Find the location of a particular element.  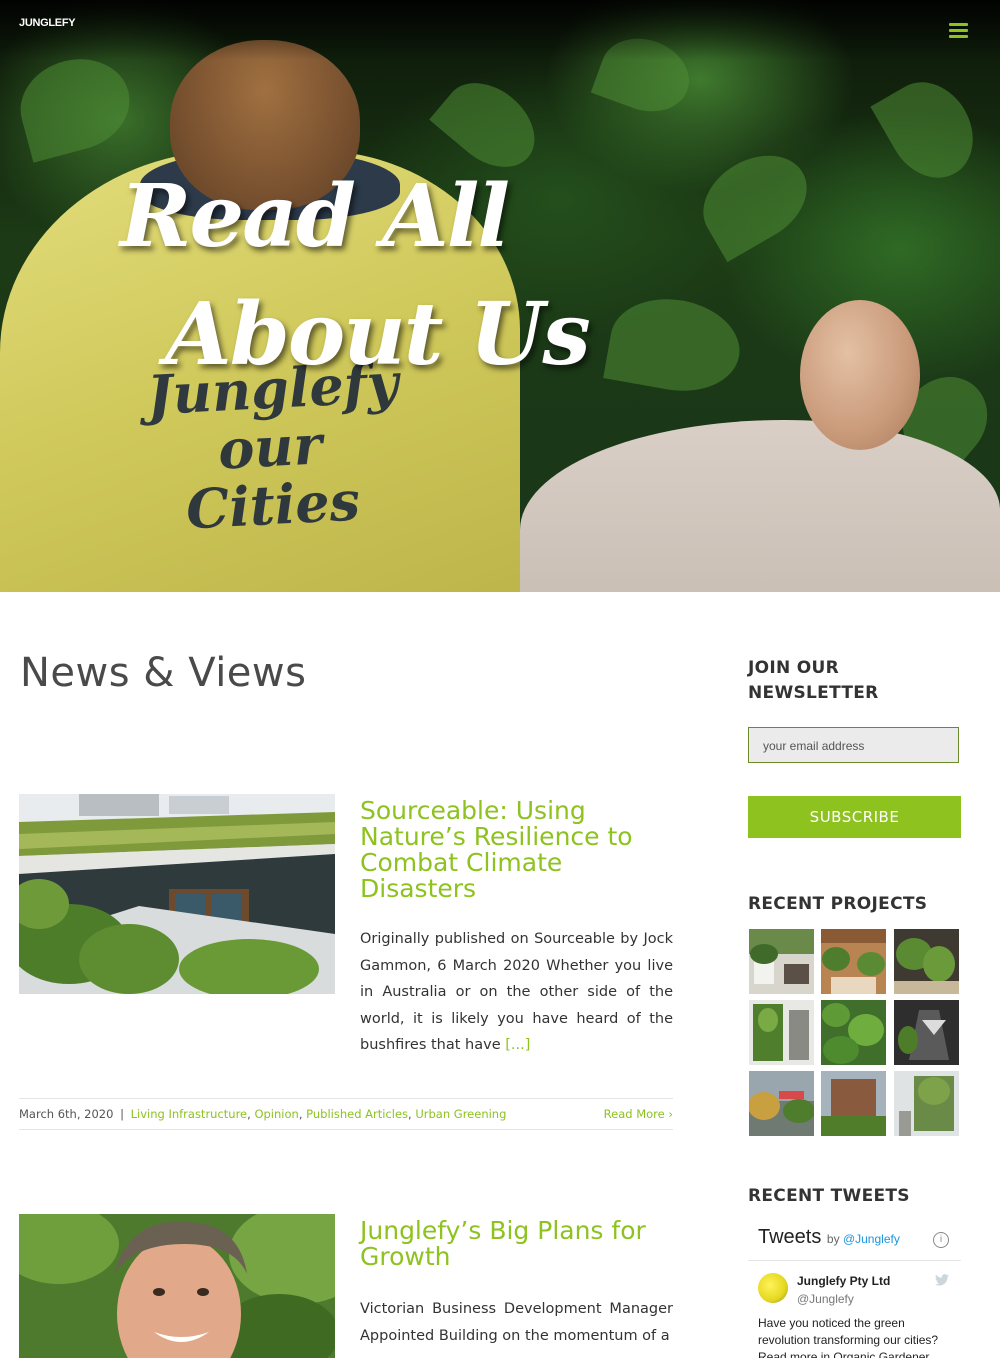

read-more-label: Read More is located at coordinates (634, 1114).